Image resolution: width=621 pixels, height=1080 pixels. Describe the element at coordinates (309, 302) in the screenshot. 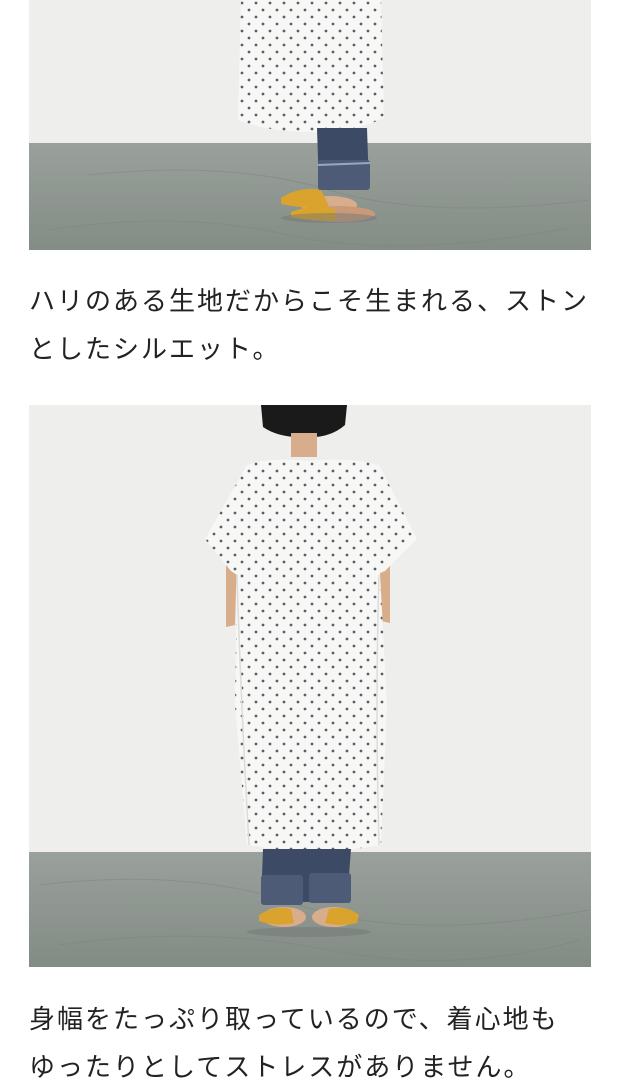

I see `caption-line: ハリのある生地だからこそ生まれる、ストン` at that location.